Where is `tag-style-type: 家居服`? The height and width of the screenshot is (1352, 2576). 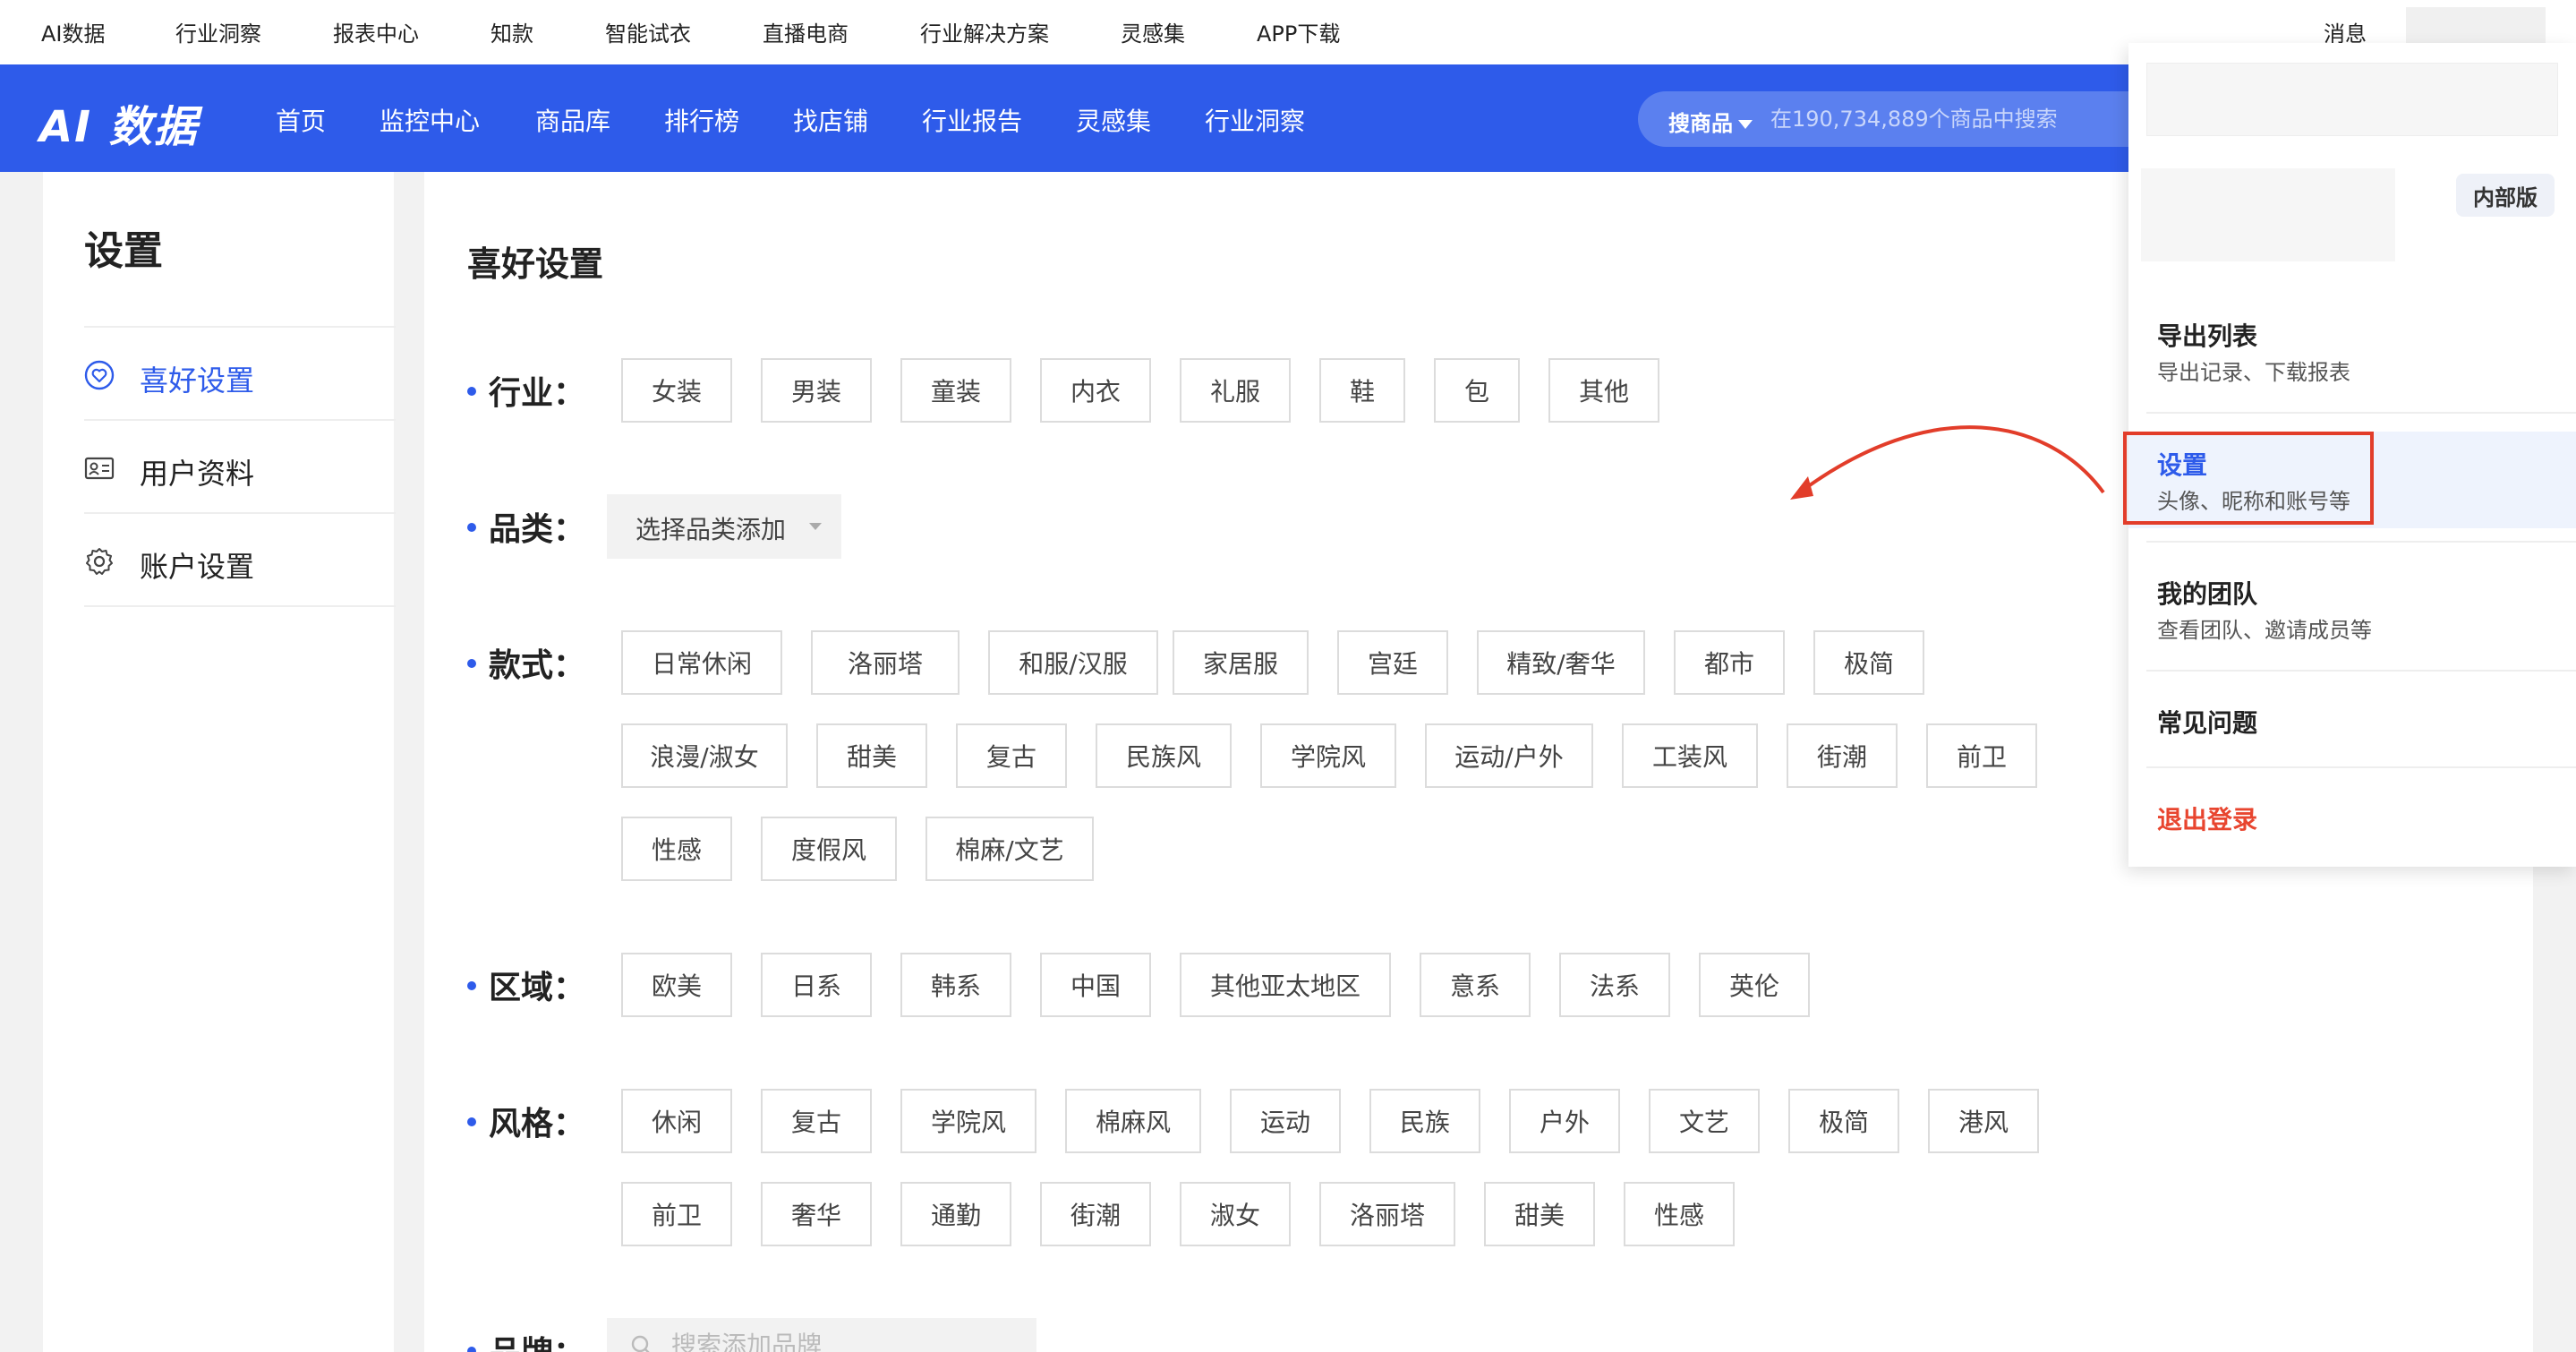
tag-style-type: 家居服 is located at coordinates (1241, 663).